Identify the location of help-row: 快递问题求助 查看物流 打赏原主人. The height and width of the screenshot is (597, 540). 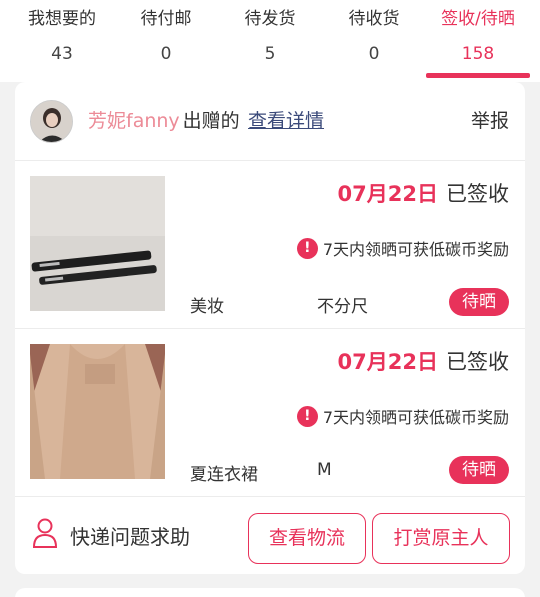
(270, 535).